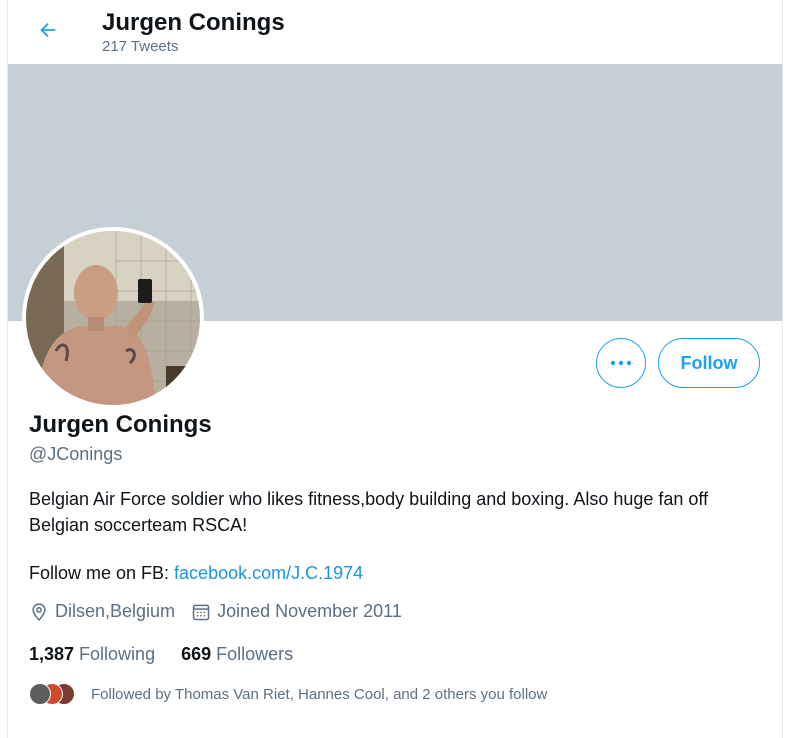 The image size is (800, 738). What do you see at coordinates (255, 654) in the screenshot?
I see `followers-label: Followers` at bounding box center [255, 654].